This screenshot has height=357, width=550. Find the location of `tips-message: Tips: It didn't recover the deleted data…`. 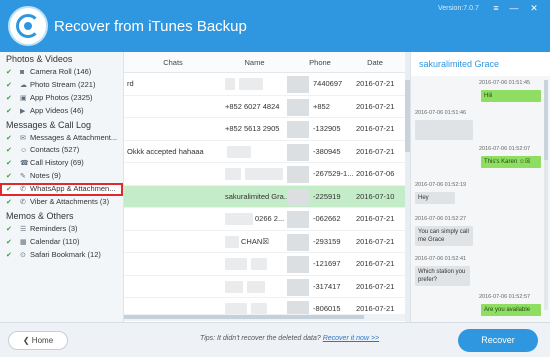

tips-message: Tips: It didn't recover the deleted data… is located at coordinates (260, 338).